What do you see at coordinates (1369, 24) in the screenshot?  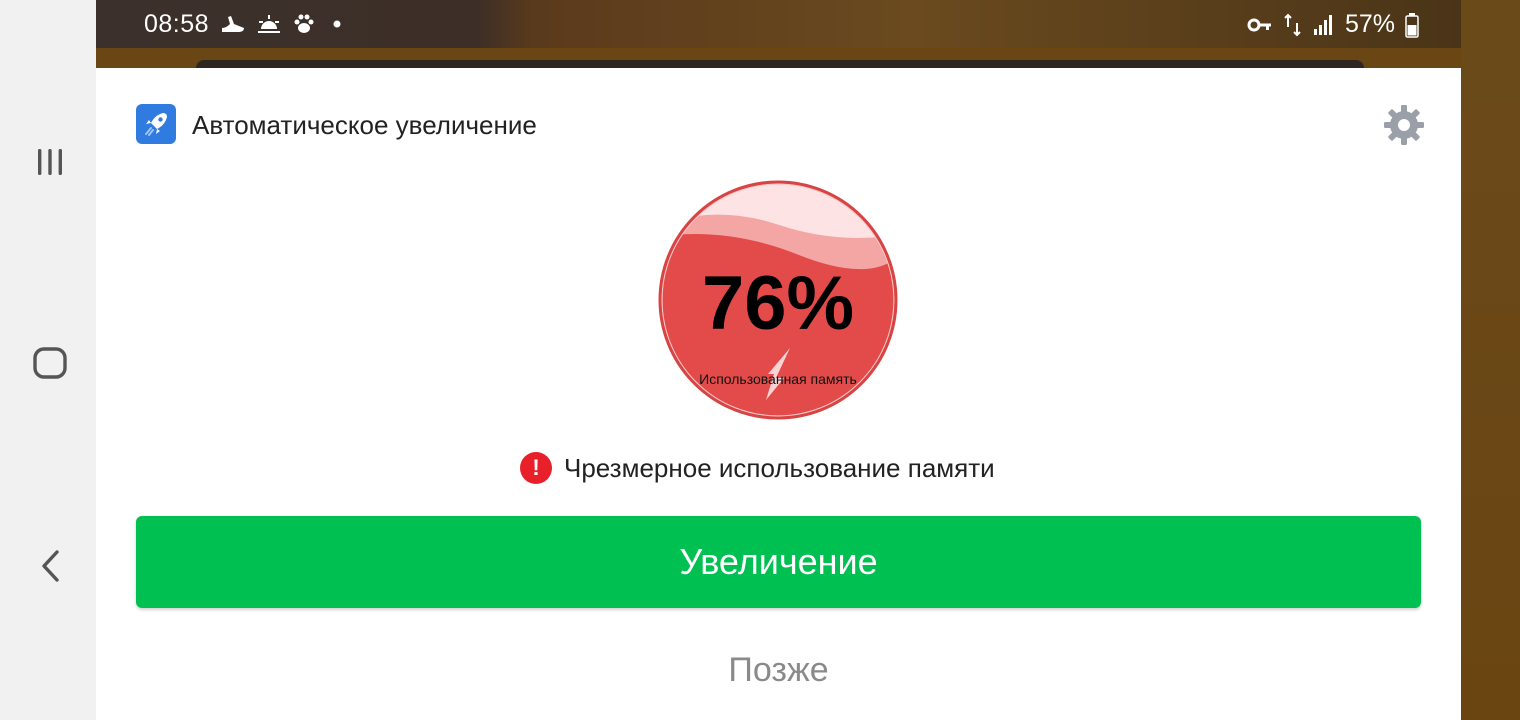 I see `battery-percent: 57%` at bounding box center [1369, 24].